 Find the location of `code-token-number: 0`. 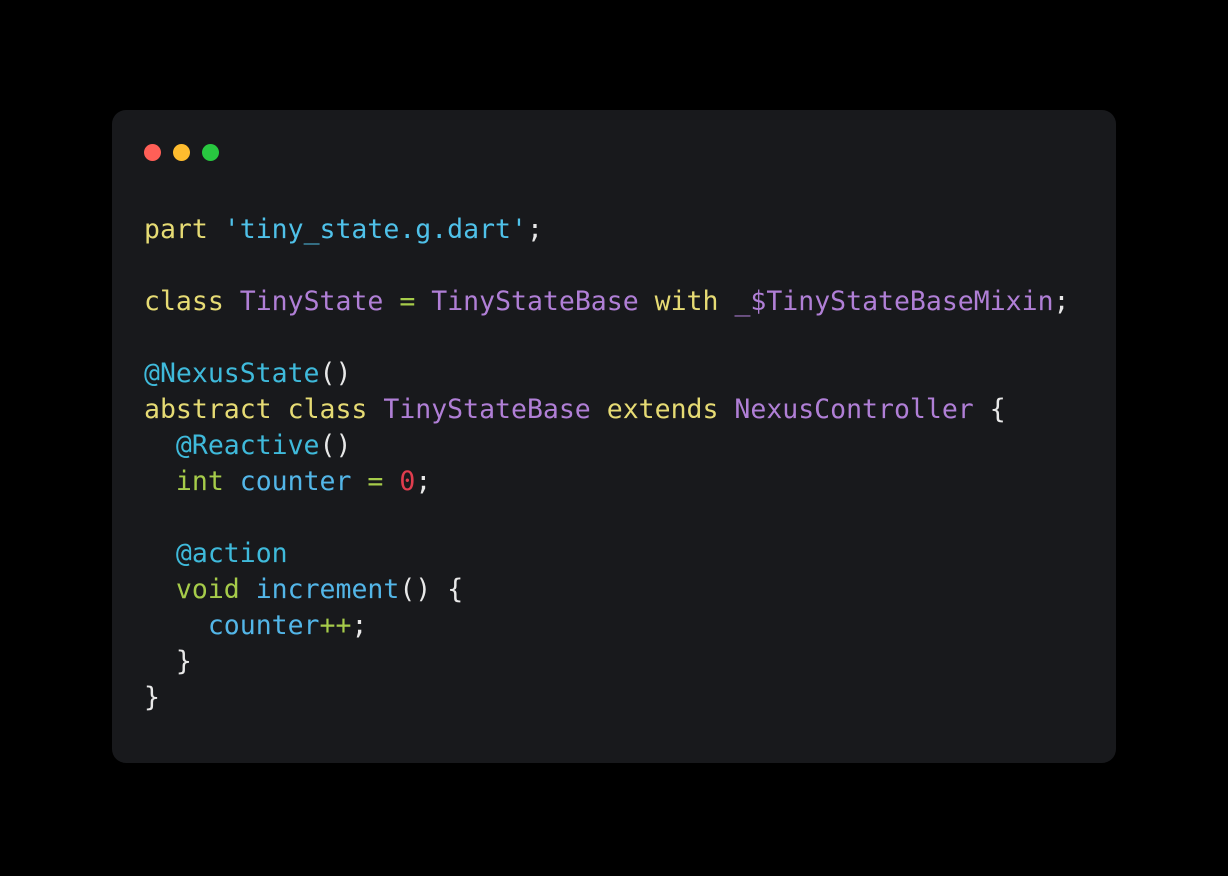

code-token-number: 0 is located at coordinates (407, 481).